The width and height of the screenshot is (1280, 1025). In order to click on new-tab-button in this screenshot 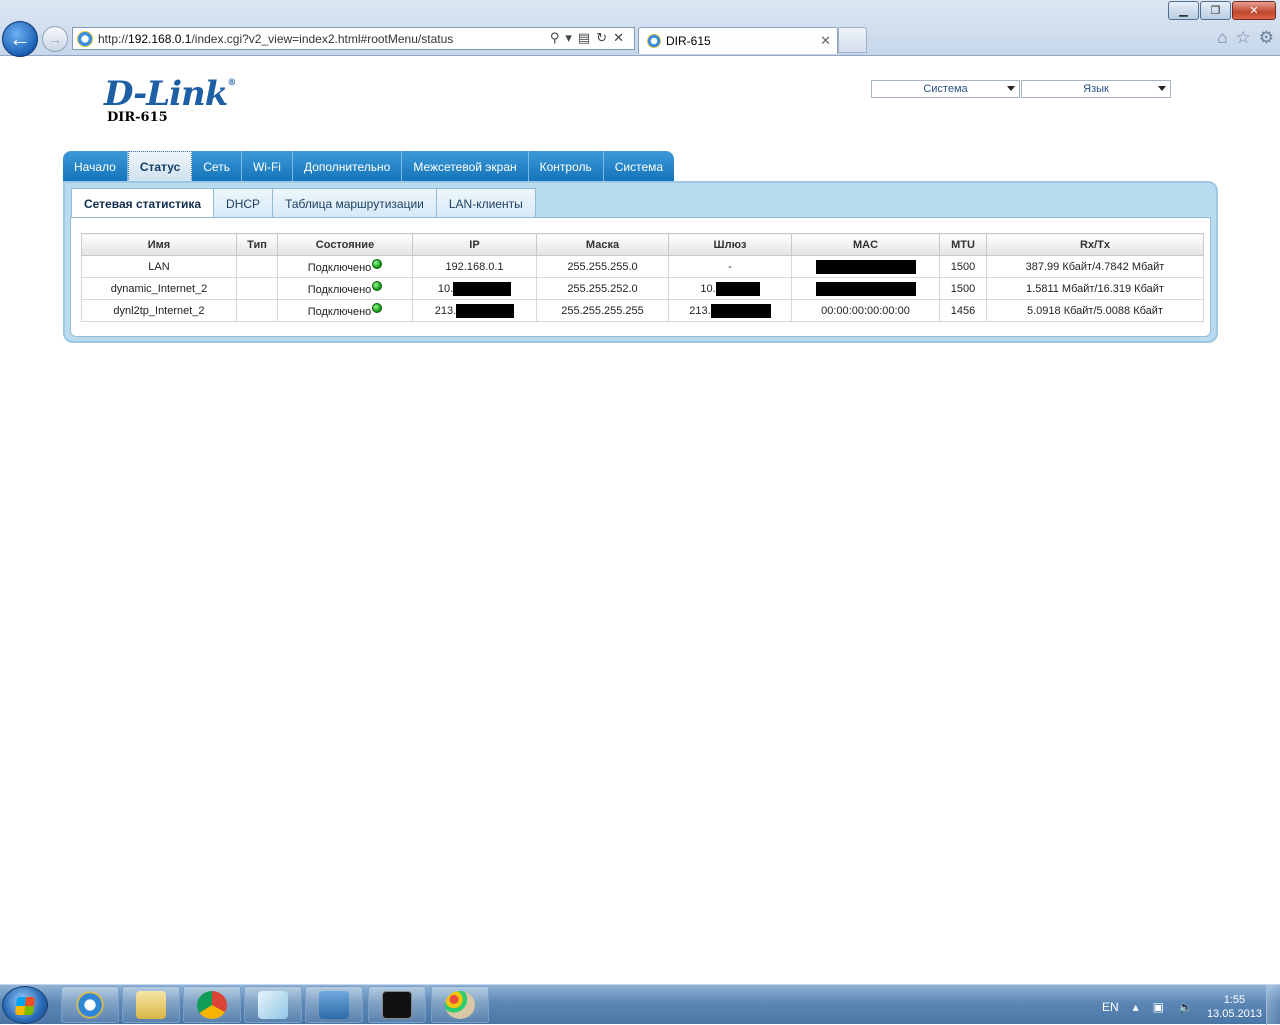, I will do `click(852, 40)`.